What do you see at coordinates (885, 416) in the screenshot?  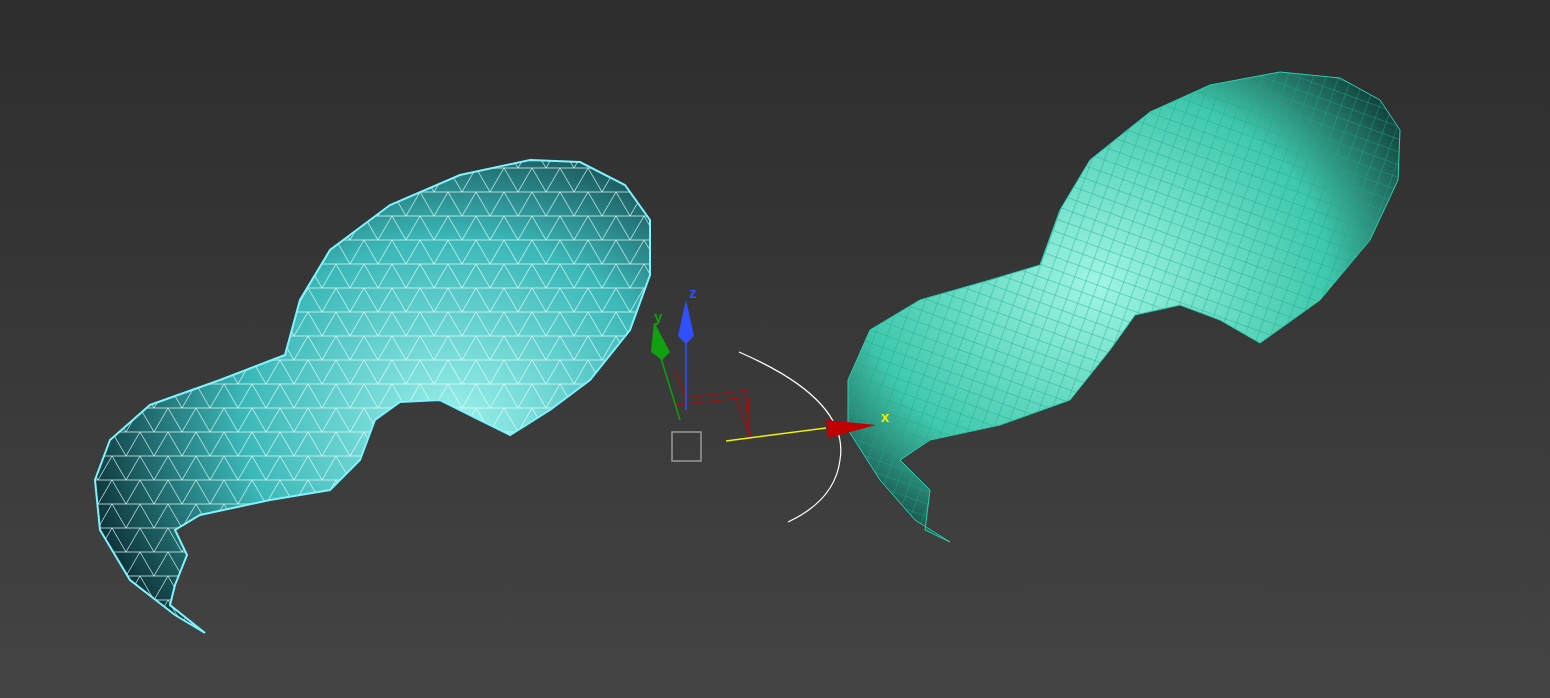 I see `axis-label: x` at bounding box center [885, 416].